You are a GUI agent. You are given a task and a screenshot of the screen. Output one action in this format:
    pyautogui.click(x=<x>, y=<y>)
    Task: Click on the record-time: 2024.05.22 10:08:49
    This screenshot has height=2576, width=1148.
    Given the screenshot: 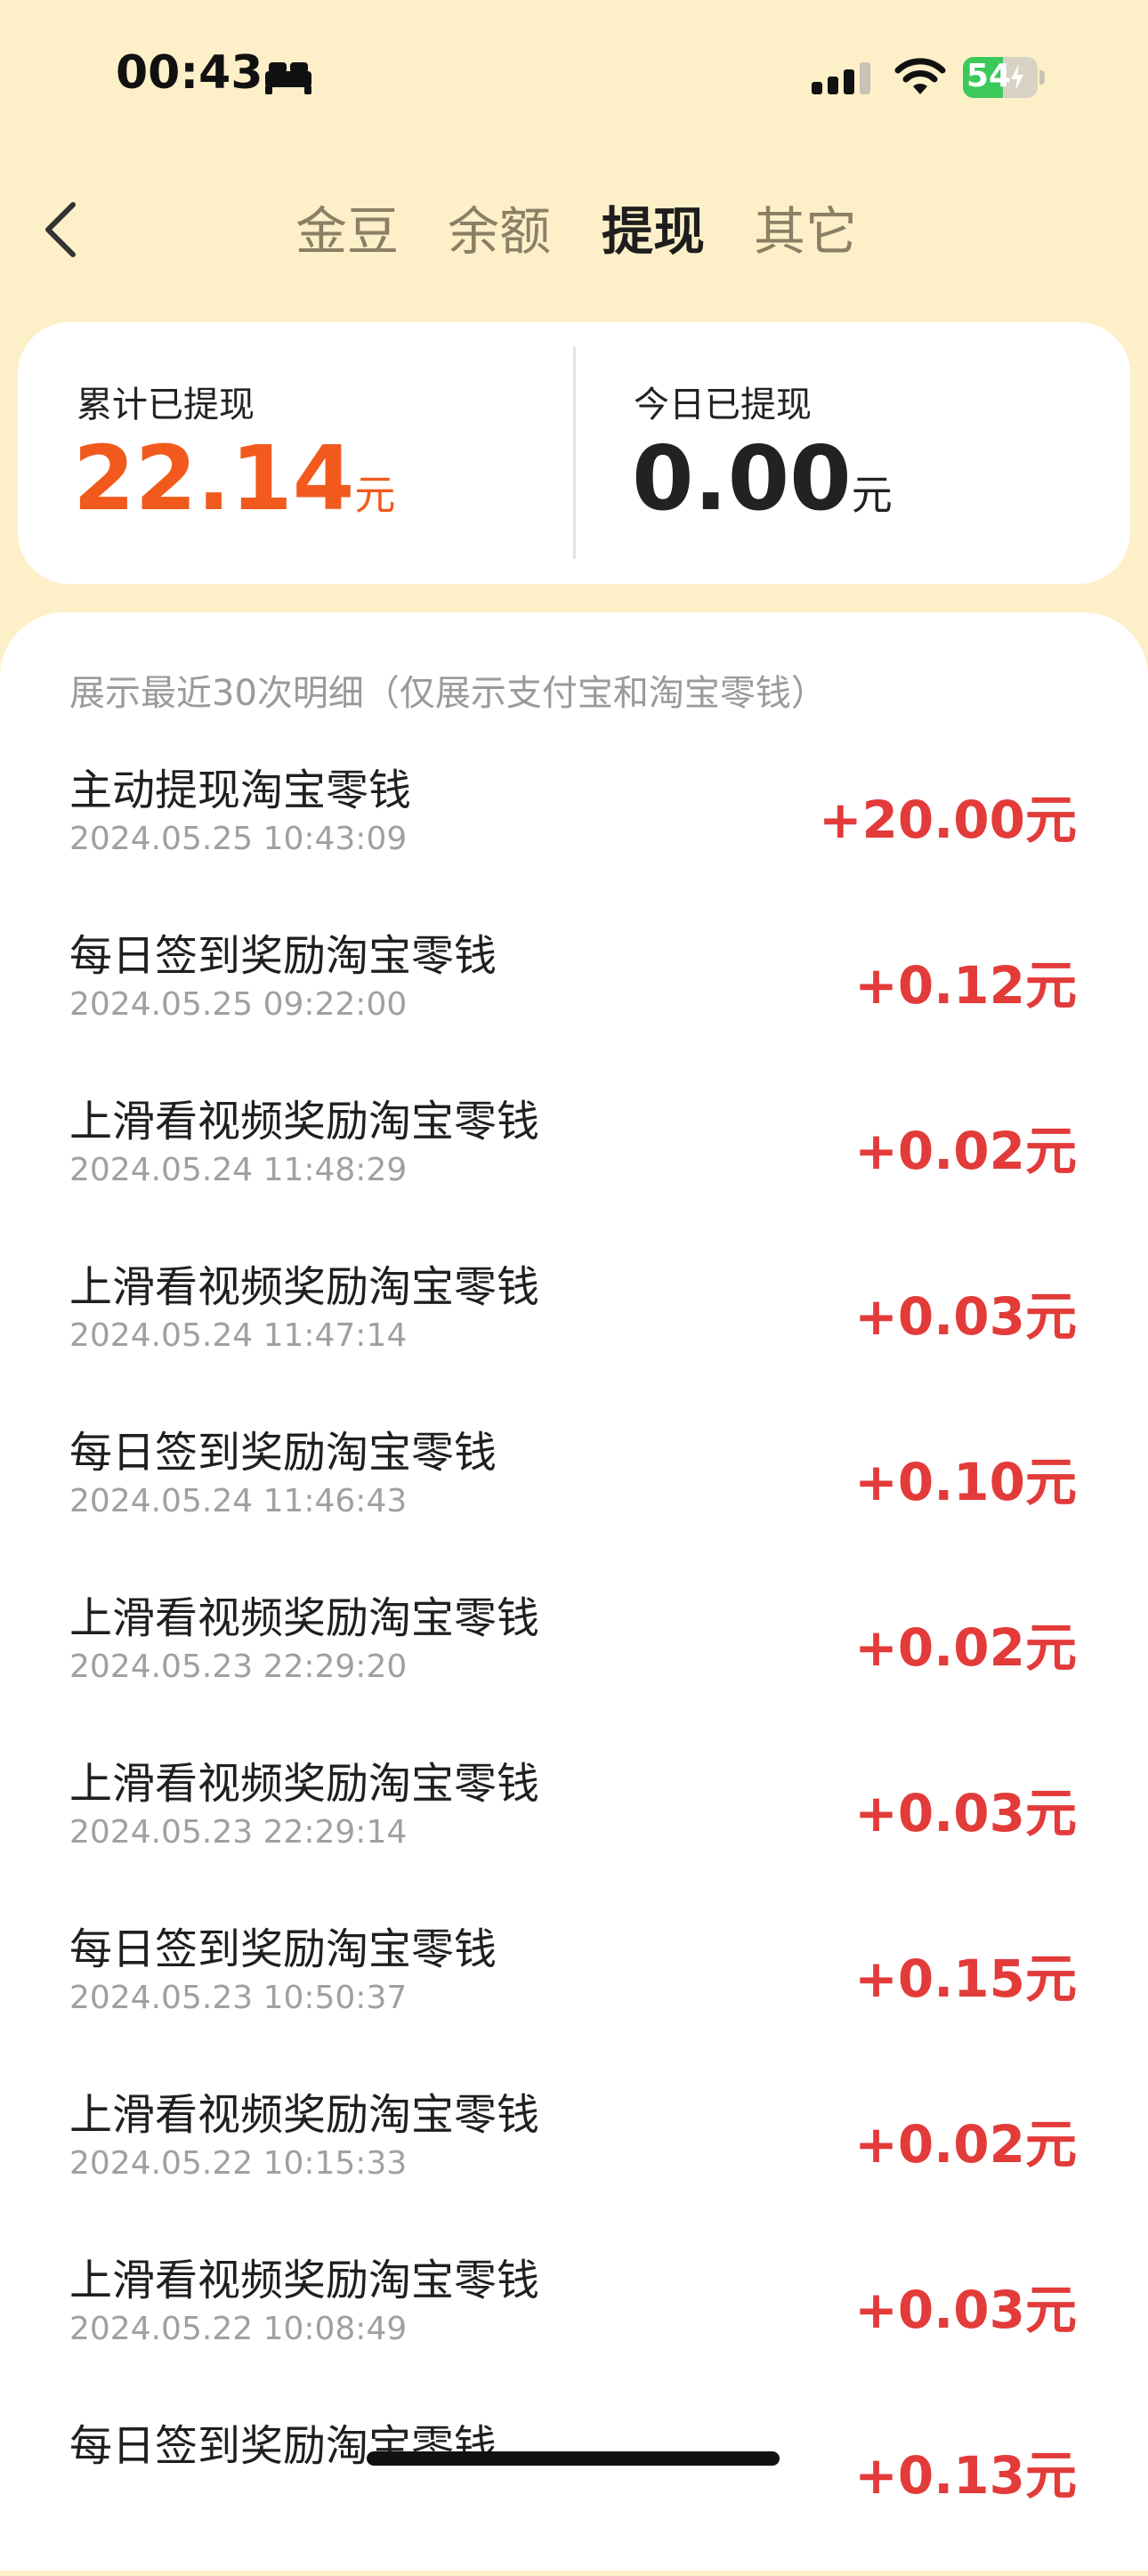 What is the action you would take?
    pyautogui.click(x=238, y=2329)
    